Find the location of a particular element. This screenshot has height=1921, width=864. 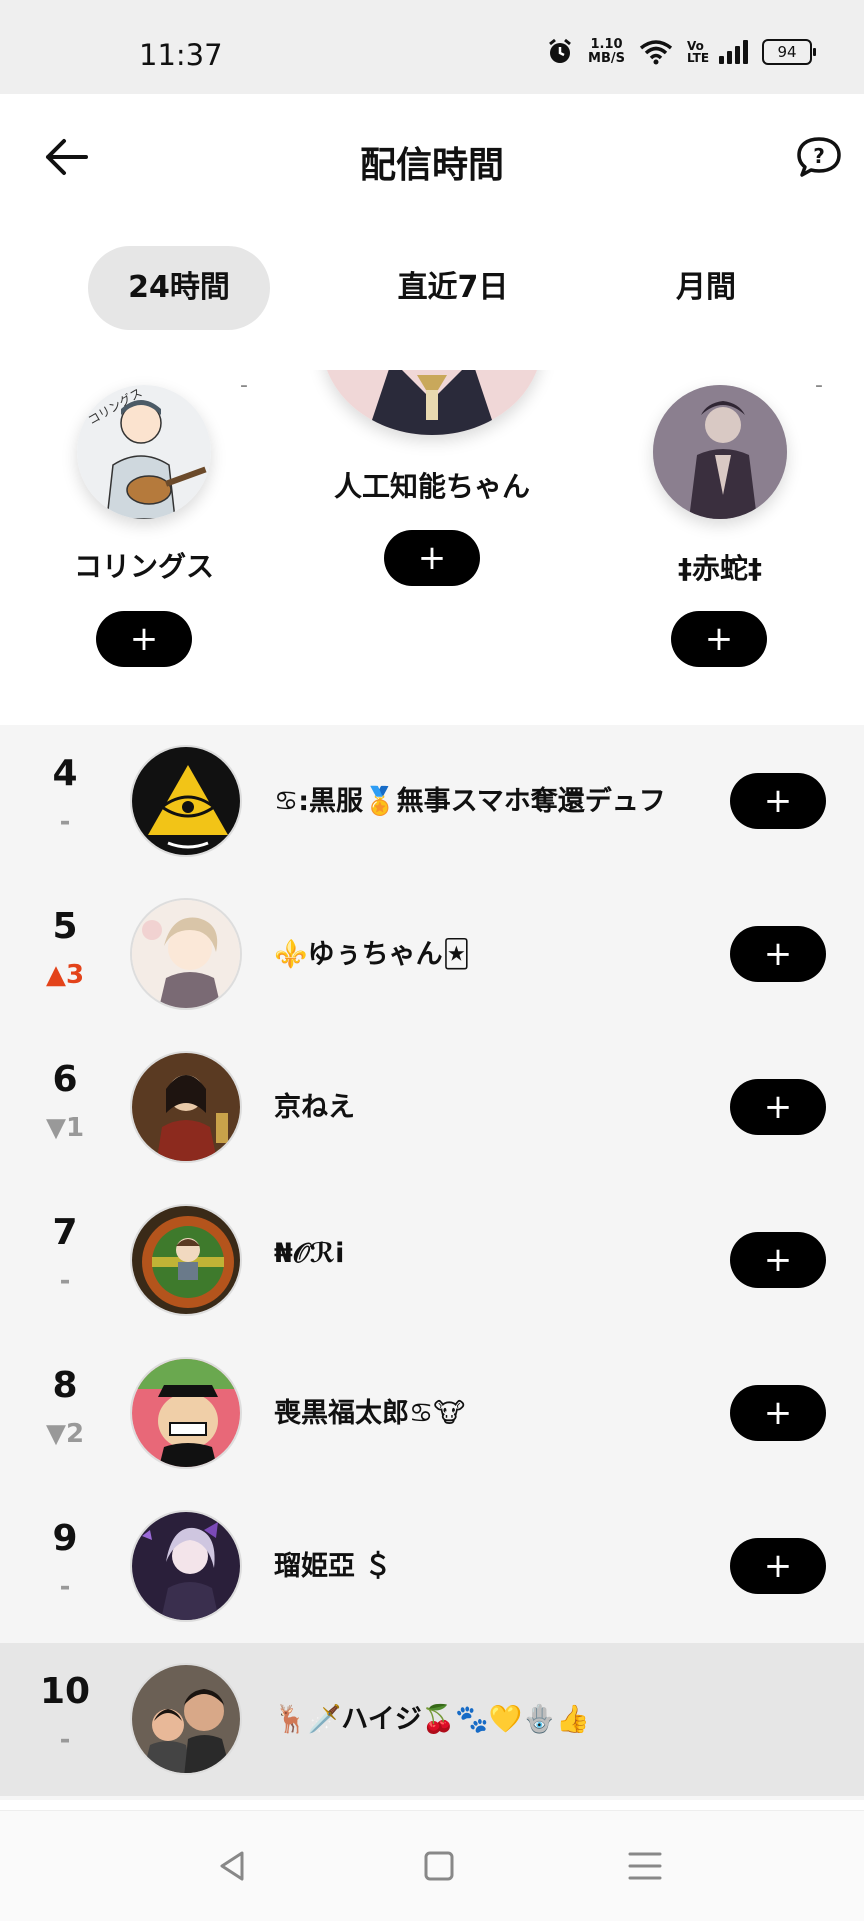

user-name: 喪黒福太郎♋︎🐮 is located at coordinates (370, 1413).